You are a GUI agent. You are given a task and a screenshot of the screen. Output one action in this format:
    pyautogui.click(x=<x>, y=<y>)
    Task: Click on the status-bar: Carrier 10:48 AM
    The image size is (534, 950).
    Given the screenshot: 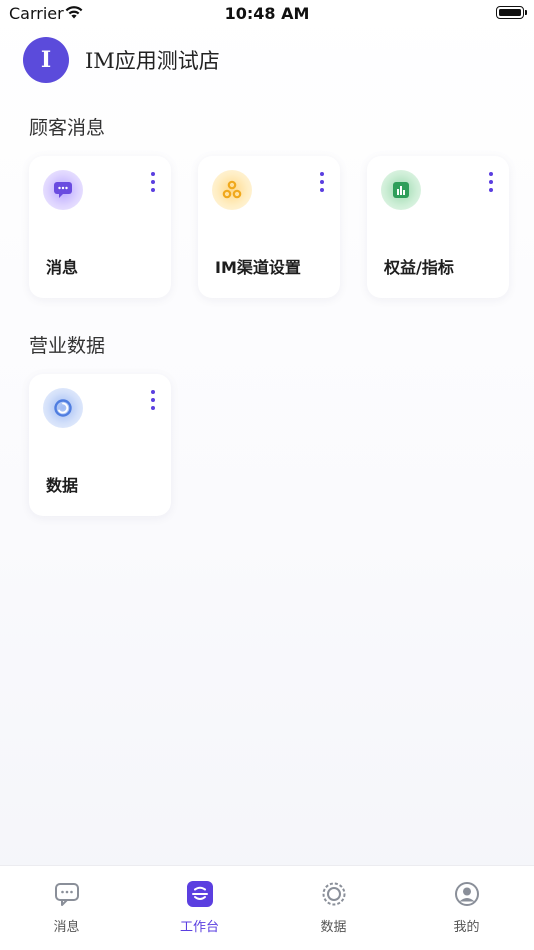 What is the action you would take?
    pyautogui.click(x=267, y=15)
    